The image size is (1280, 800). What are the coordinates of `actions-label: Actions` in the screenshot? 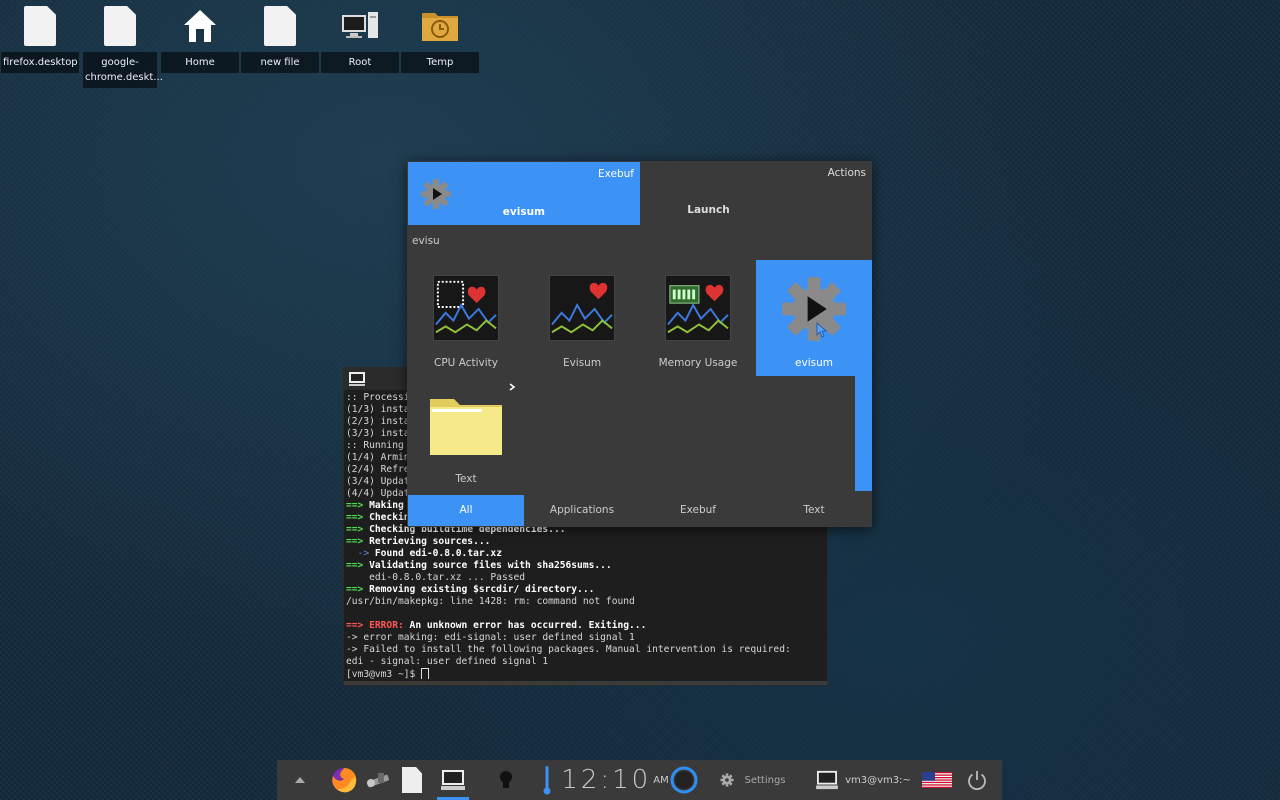 It's located at (846, 173).